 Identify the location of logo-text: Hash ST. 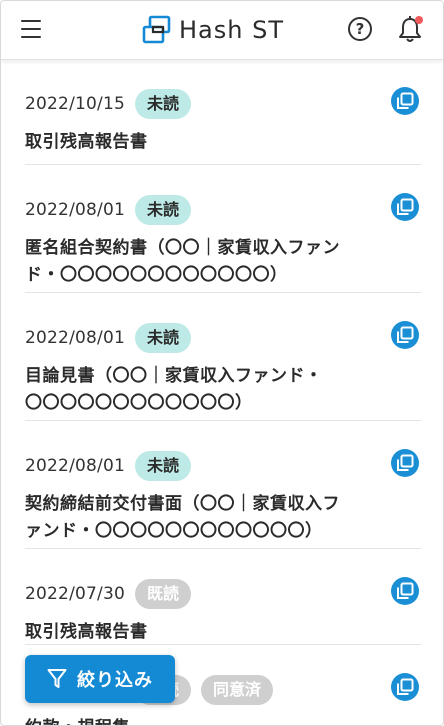
(231, 30).